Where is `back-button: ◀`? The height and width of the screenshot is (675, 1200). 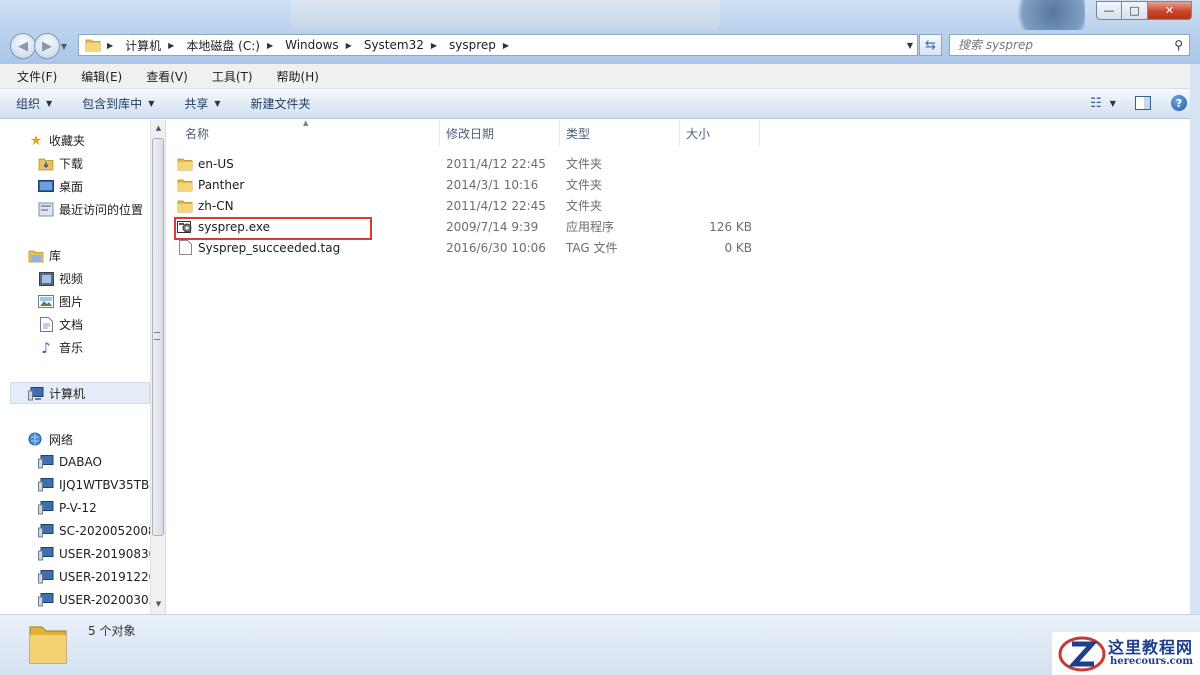
back-button: ◀ is located at coordinates (23, 46).